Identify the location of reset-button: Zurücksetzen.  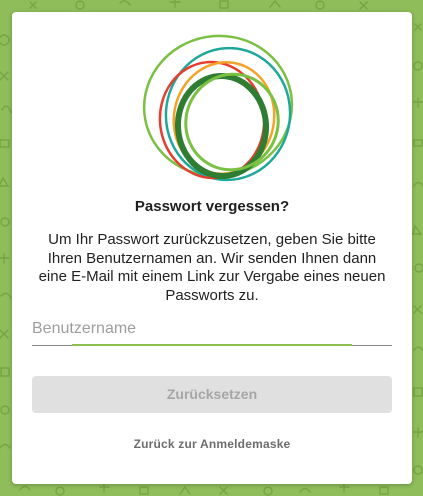
(212, 394).